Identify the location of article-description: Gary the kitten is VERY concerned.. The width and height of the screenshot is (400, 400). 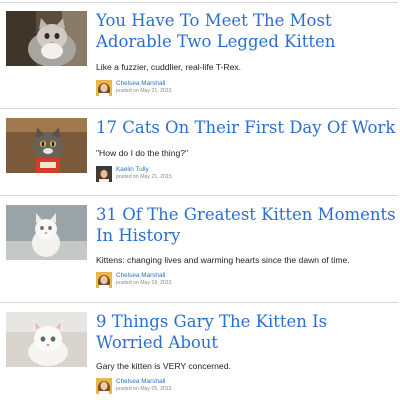
(163, 366).